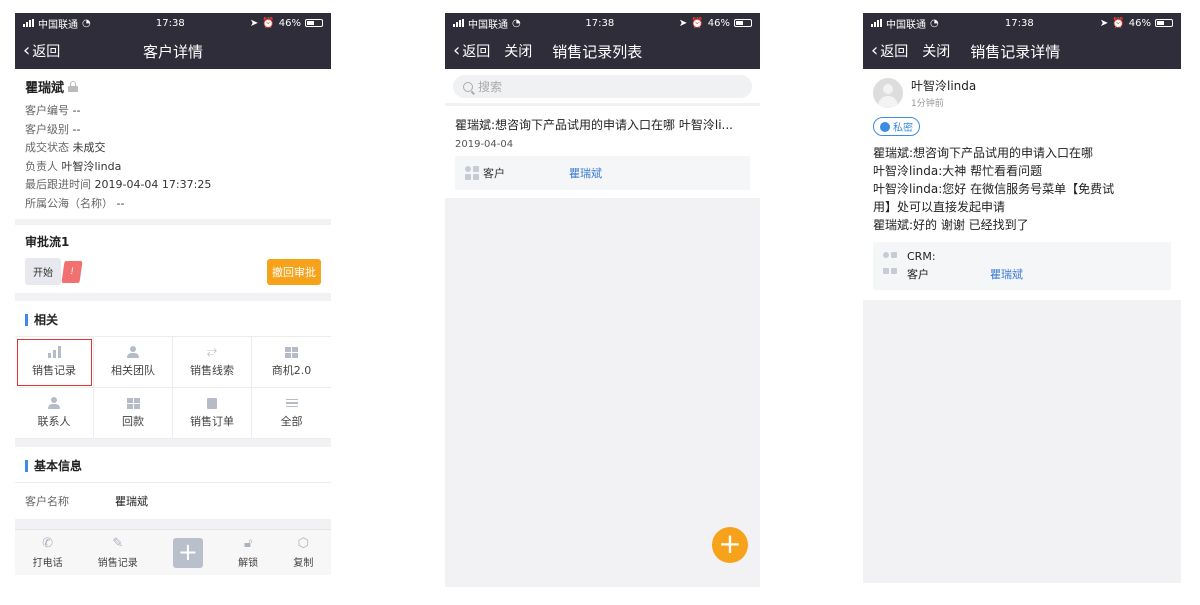 The image size is (1200, 605). Describe the element at coordinates (173, 204) in the screenshot. I see `field-row: 所属公海（名称） --` at that location.